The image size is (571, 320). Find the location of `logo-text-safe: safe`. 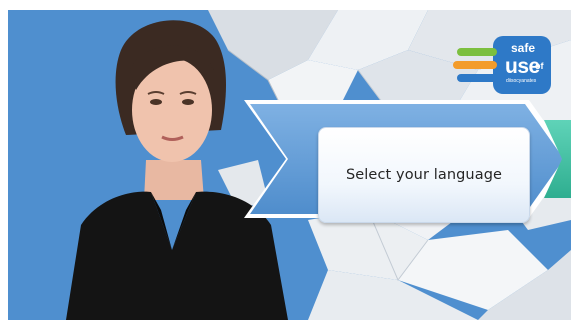

logo-text-safe: safe is located at coordinates (523, 48).